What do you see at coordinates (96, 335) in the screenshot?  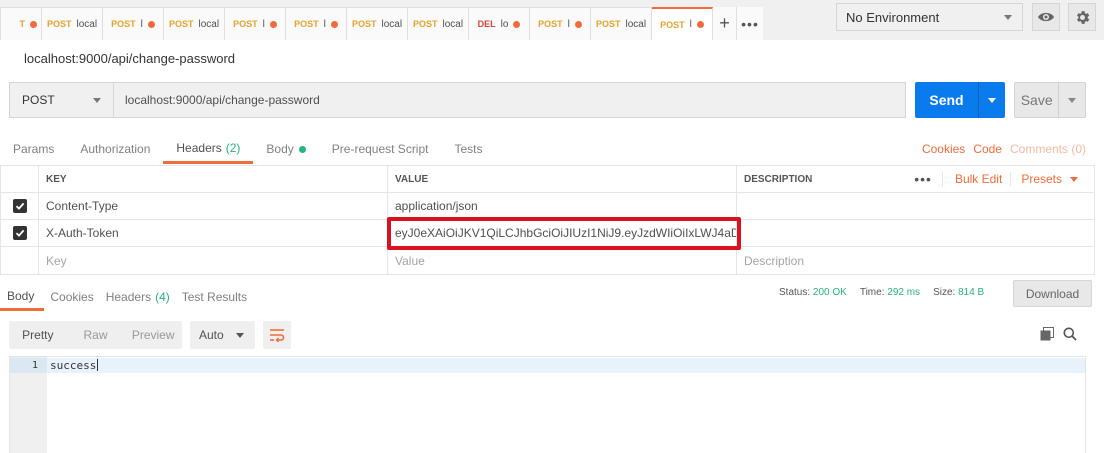 I see `view-raw-button: Raw` at bounding box center [96, 335].